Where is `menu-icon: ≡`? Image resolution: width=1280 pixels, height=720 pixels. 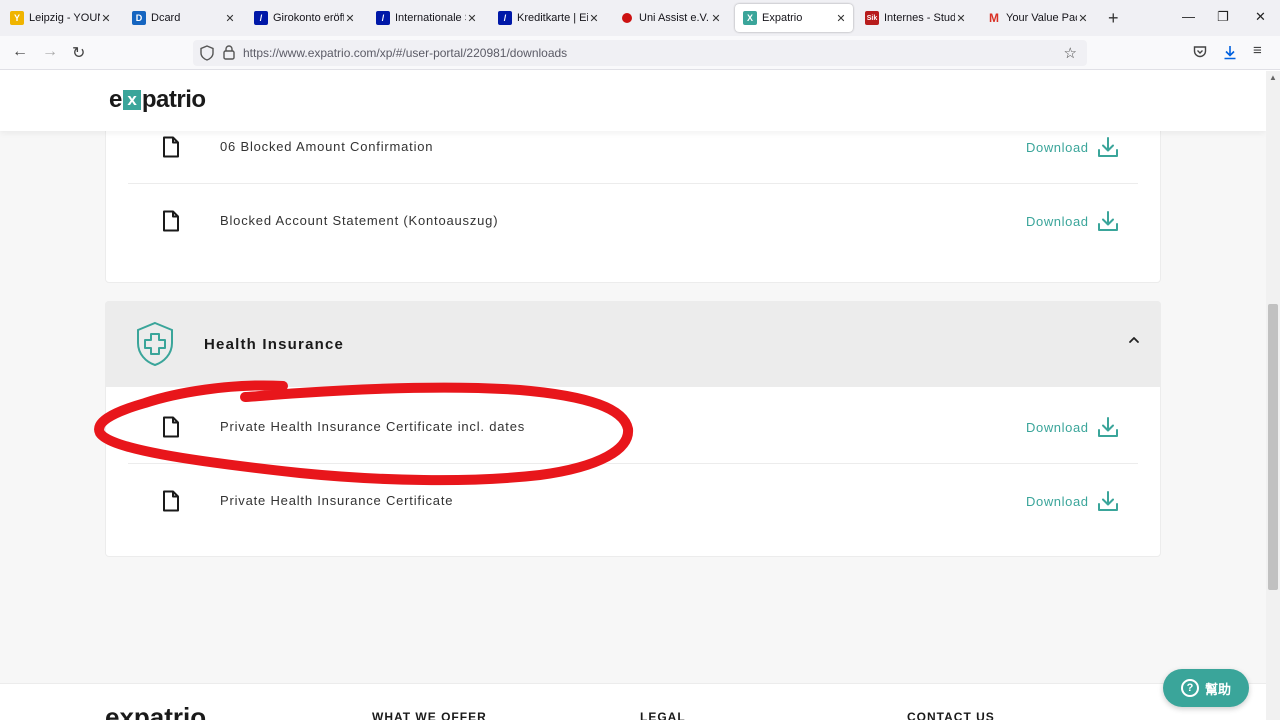 menu-icon: ≡ is located at coordinates (1257, 50).